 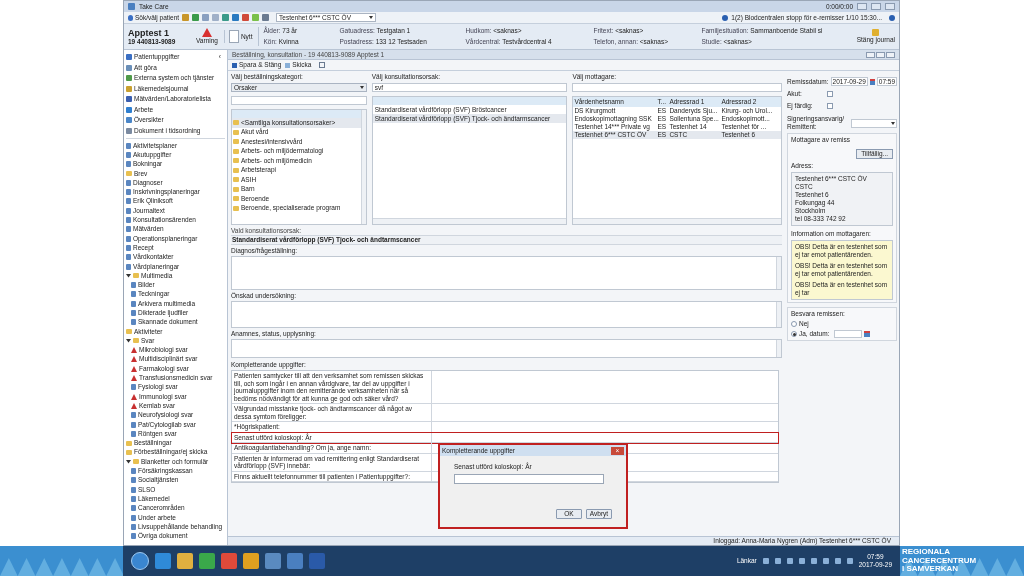 What do you see at coordinates (848, 334) in the screenshot?
I see `date-field` at bounding box center [848, 334].